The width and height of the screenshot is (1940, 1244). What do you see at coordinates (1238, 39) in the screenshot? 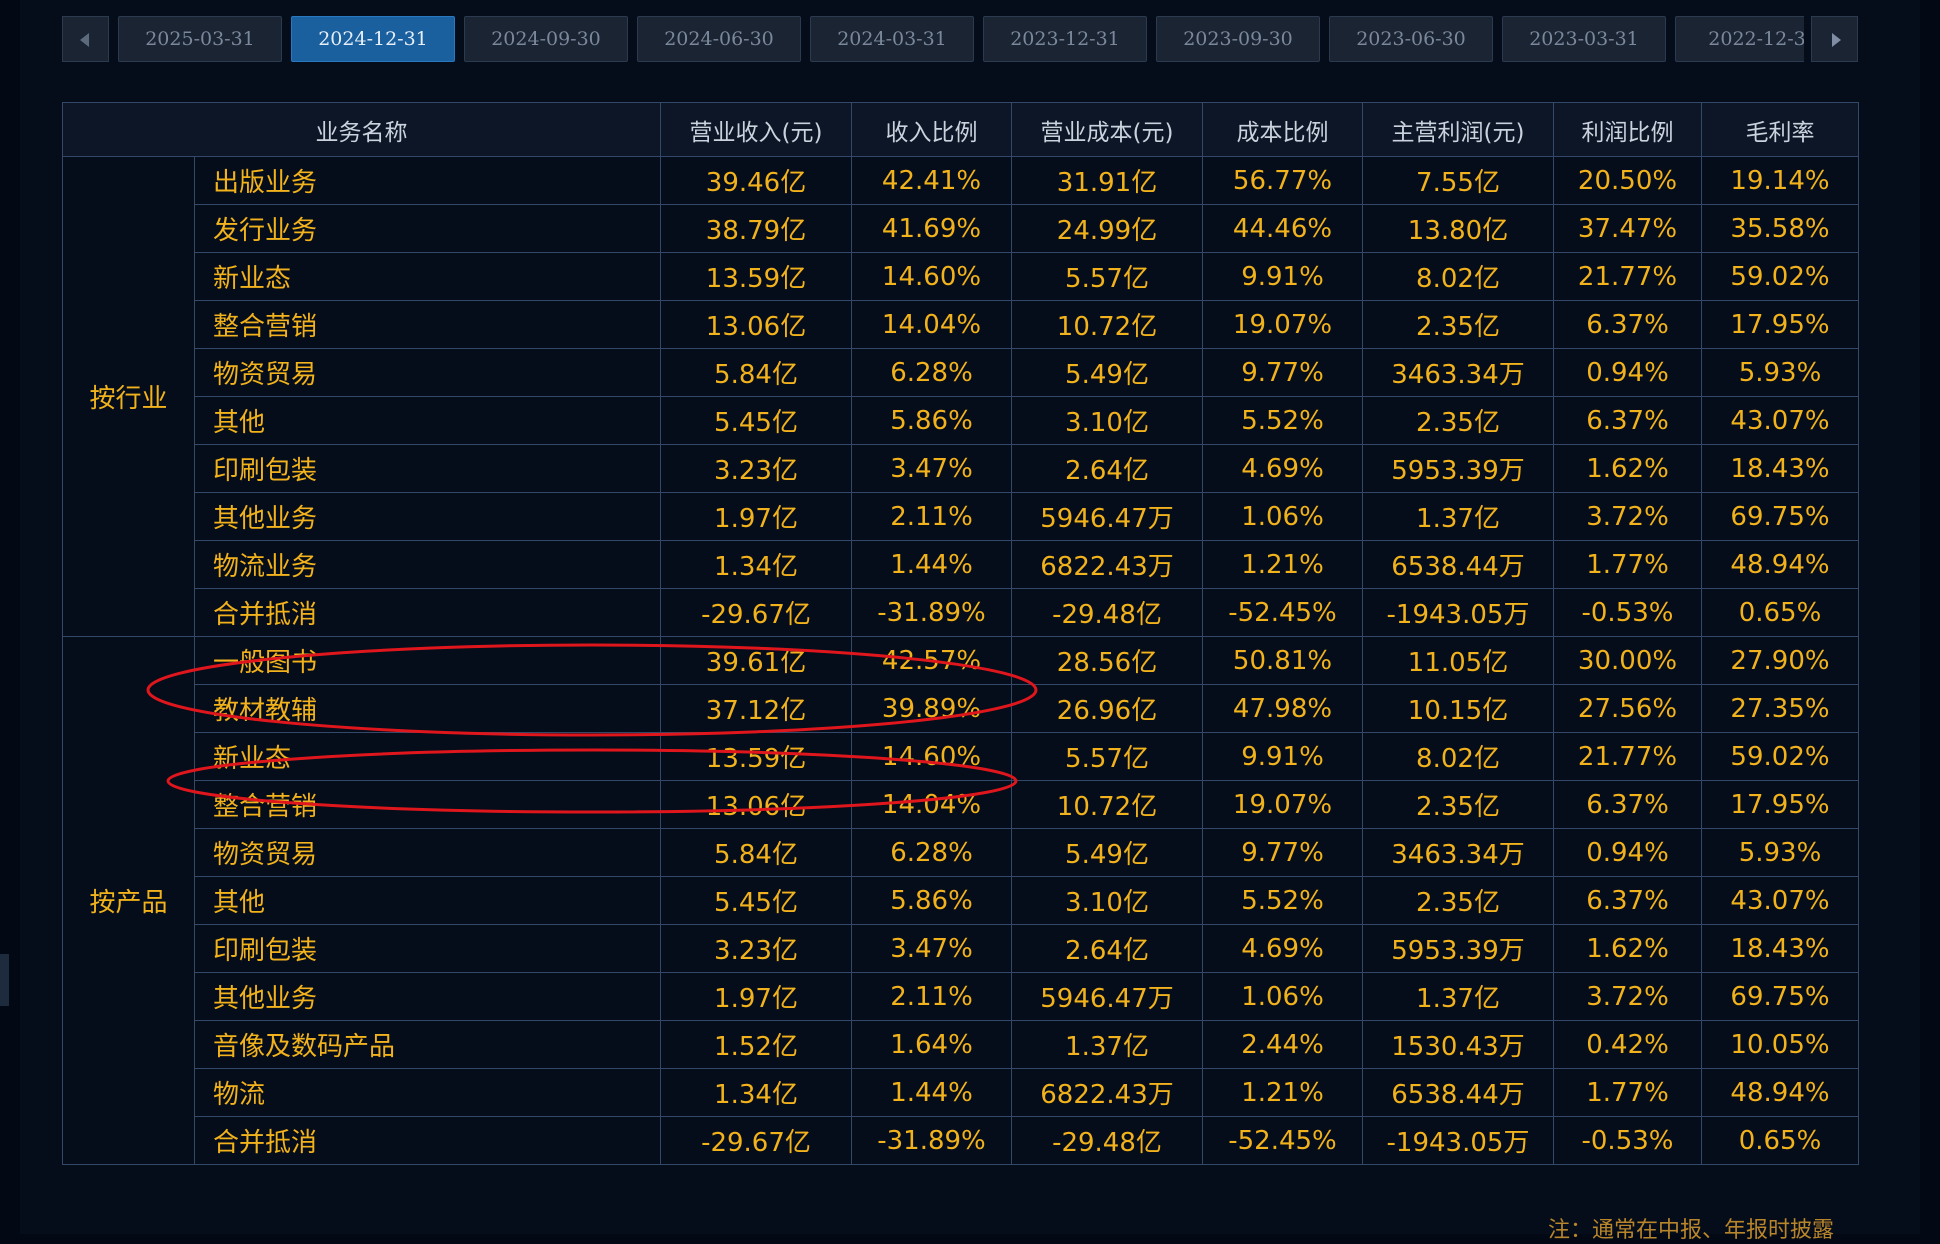
I see `date-tab: 2023-09-30` at bounding box center [1238, 39].